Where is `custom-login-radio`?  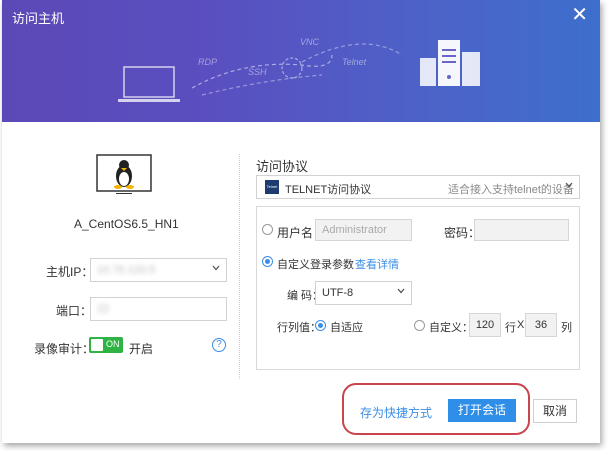
custom-login-radio is located at coordinates (267, 261).